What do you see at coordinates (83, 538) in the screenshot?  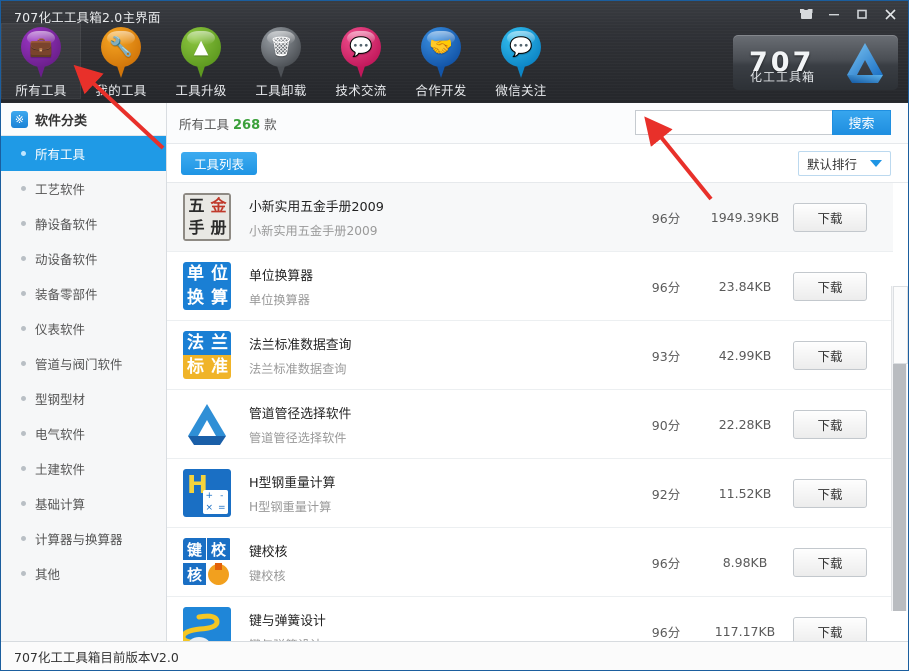 I see `sidebar-item-12: 计算器与换算器` at bounding box center [83, 538].